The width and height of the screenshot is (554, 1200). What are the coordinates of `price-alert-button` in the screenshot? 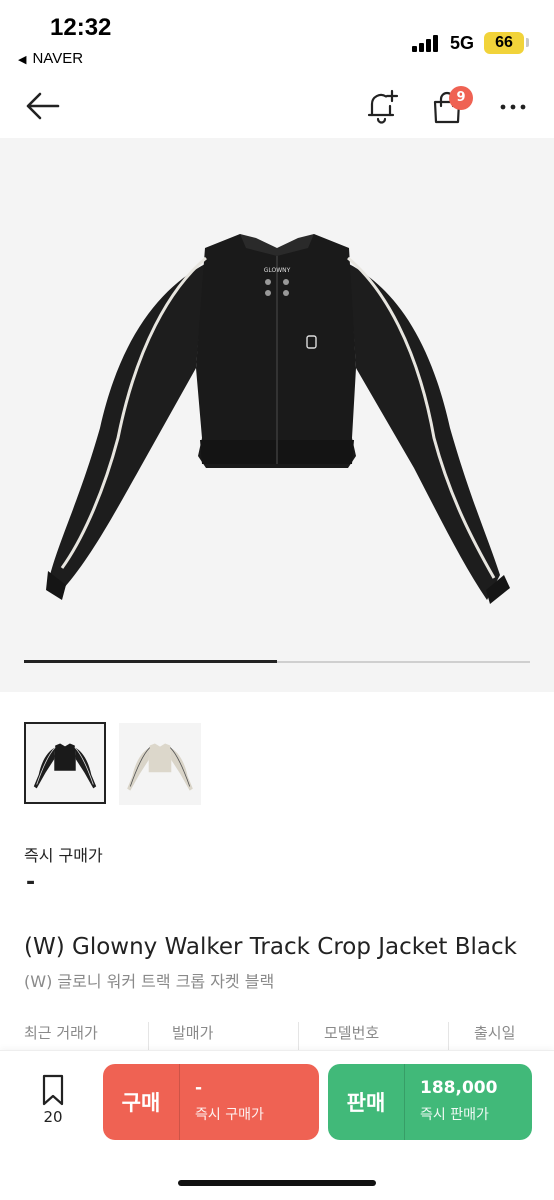 It's located at (382, 107).